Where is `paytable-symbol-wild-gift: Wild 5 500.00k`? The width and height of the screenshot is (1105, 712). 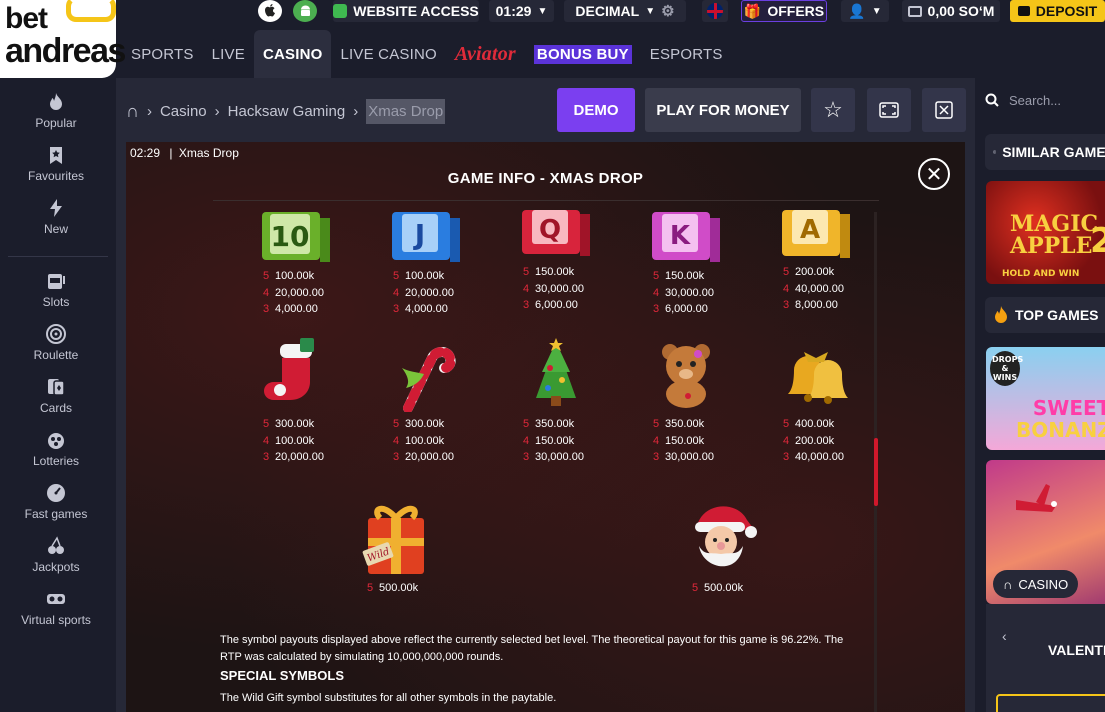
paytable-symbol-wild-gift: Wild 5 500.00k is located at coordinates (396, 546).